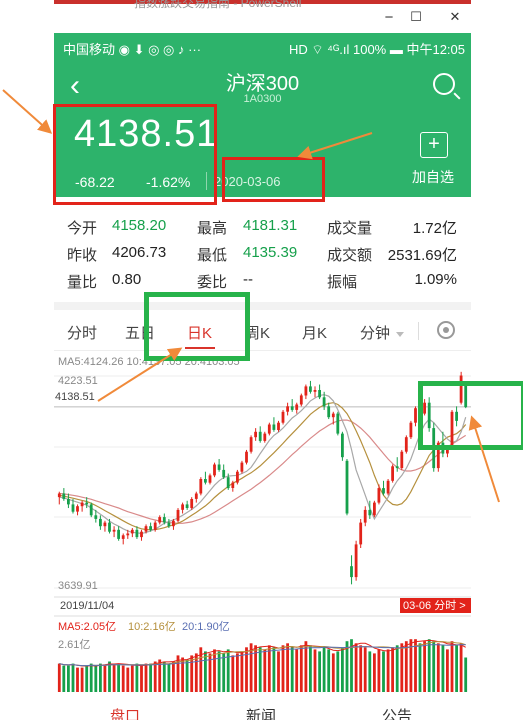 This screenshot has width=523, height=720. I want to click on stat-label: 成交额, so click(350, 255).